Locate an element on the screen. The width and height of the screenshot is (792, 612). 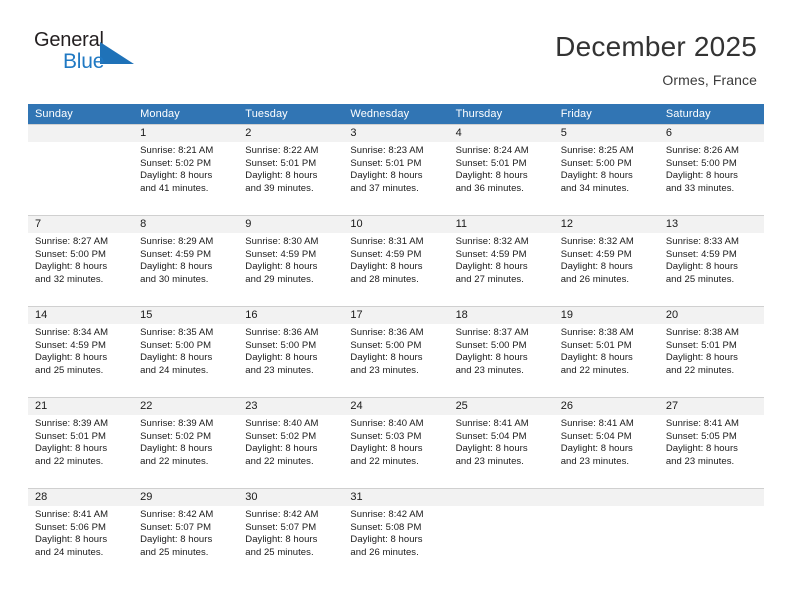
day-number: 31 is located at coordinates (356, 497).